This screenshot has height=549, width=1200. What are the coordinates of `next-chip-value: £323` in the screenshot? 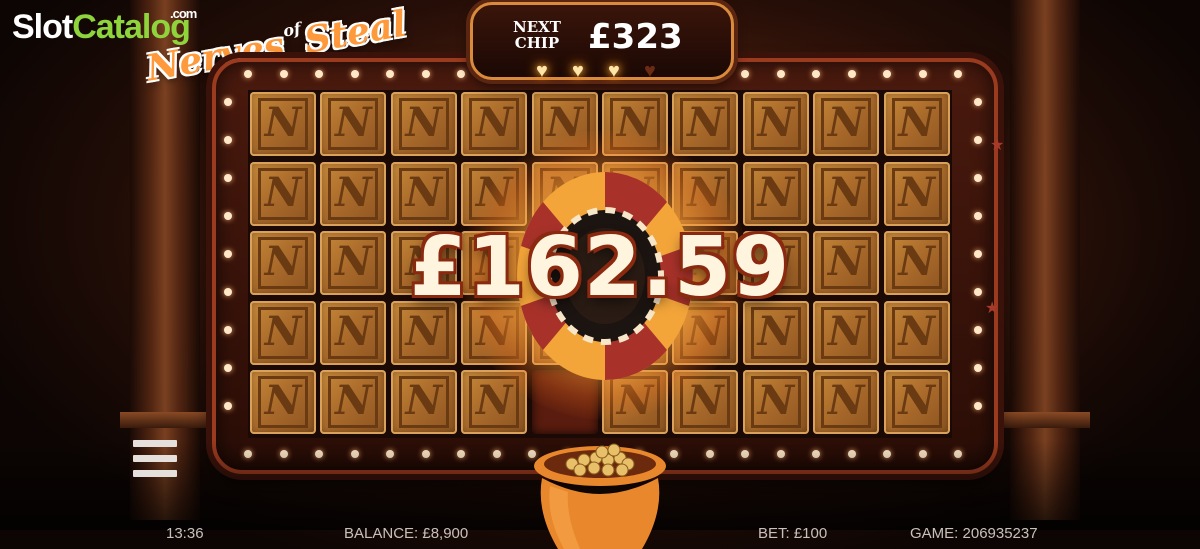 It's located at (635, 37).